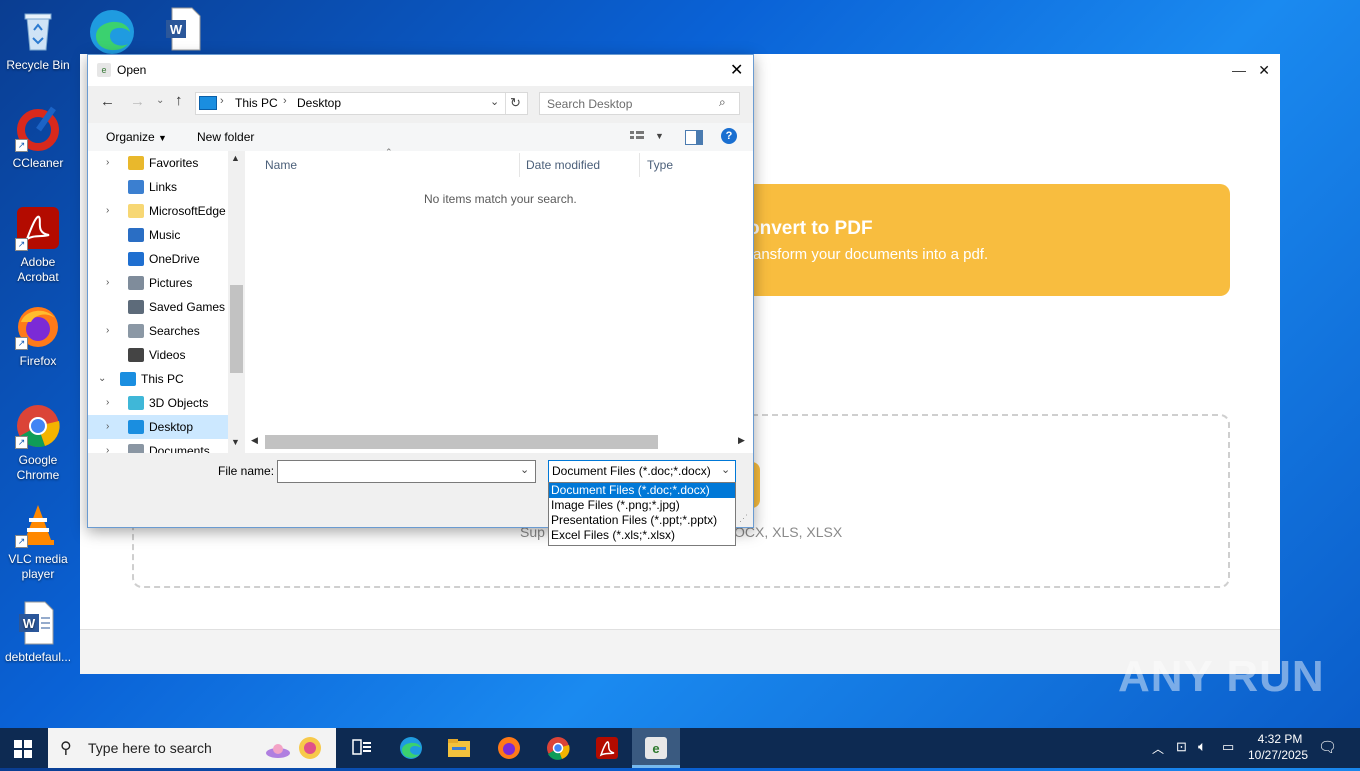 Image resolution: width=1360 pixels, height=771 pixels. What do you see at coordinates (1278, 755) in the screenshot?
I see `clock-date: 10/27/2025` at bounding box center [1278, 755].